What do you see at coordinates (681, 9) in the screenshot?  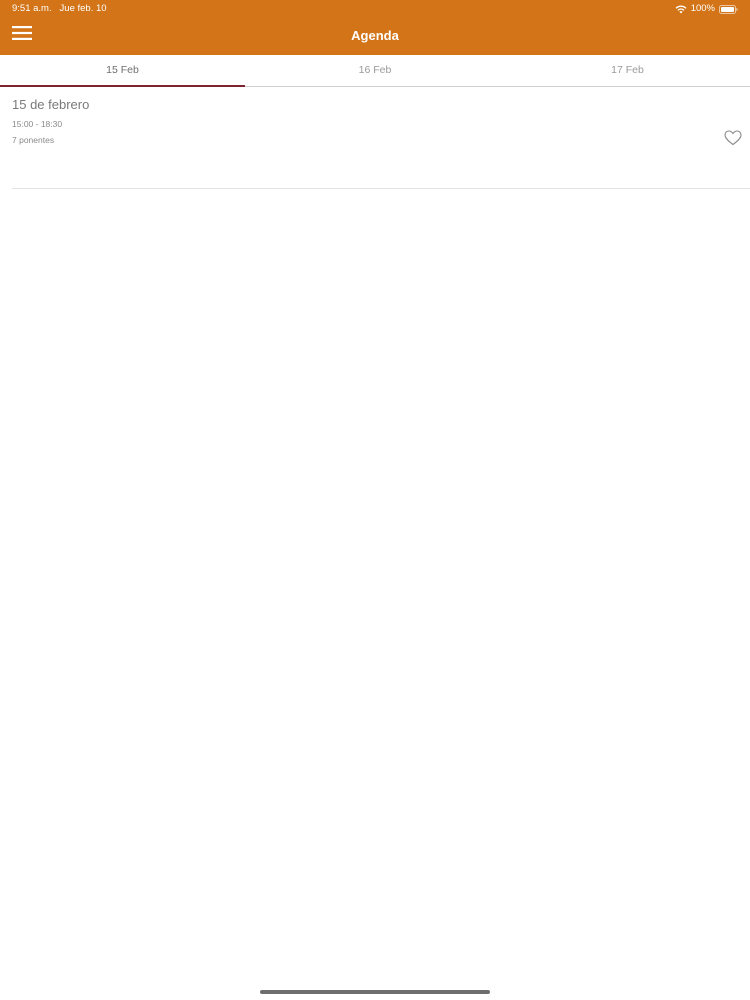 I see `wifi-icon` at bounding box center [681, 9].